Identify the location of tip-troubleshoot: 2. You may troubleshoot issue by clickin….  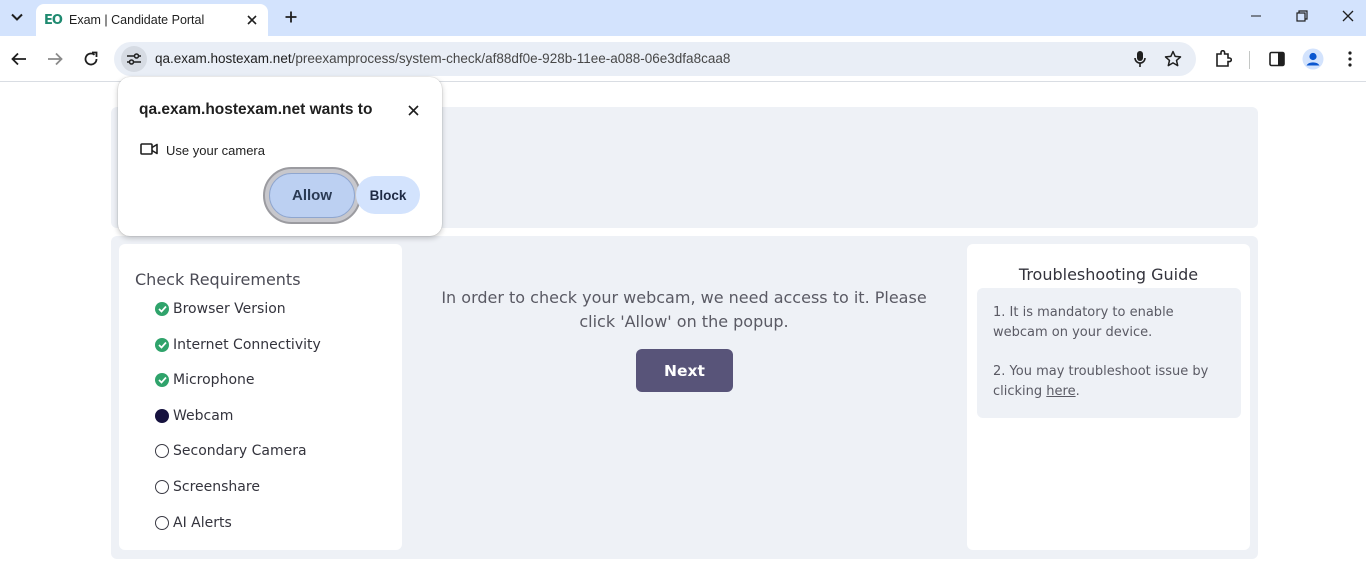
(1110, 381).